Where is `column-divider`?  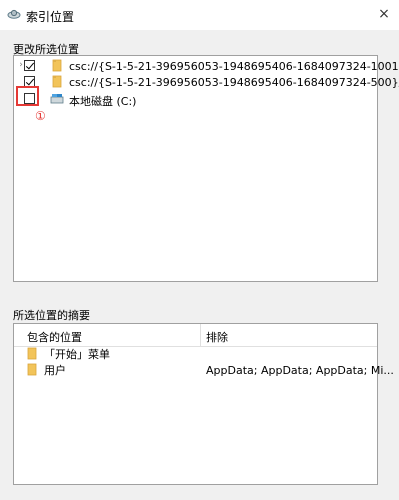
column-divider is located at coordinates (200, 335).